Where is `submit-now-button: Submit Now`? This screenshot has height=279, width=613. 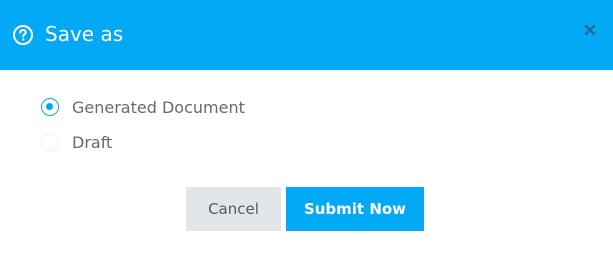 submit-now-button: Submit Now is located at coordinates (355, 209).